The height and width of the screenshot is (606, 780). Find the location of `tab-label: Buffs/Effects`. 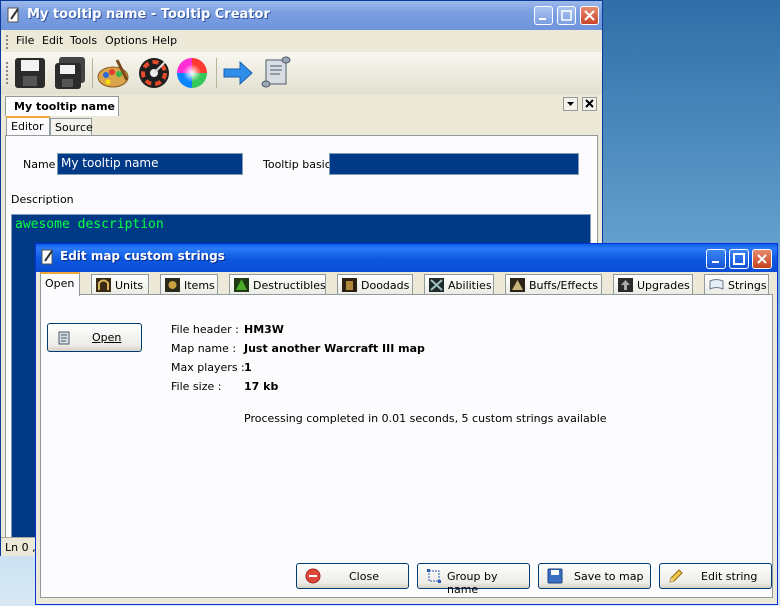

tab-label: Buffs/Effects is located at coordinates (563, 285).